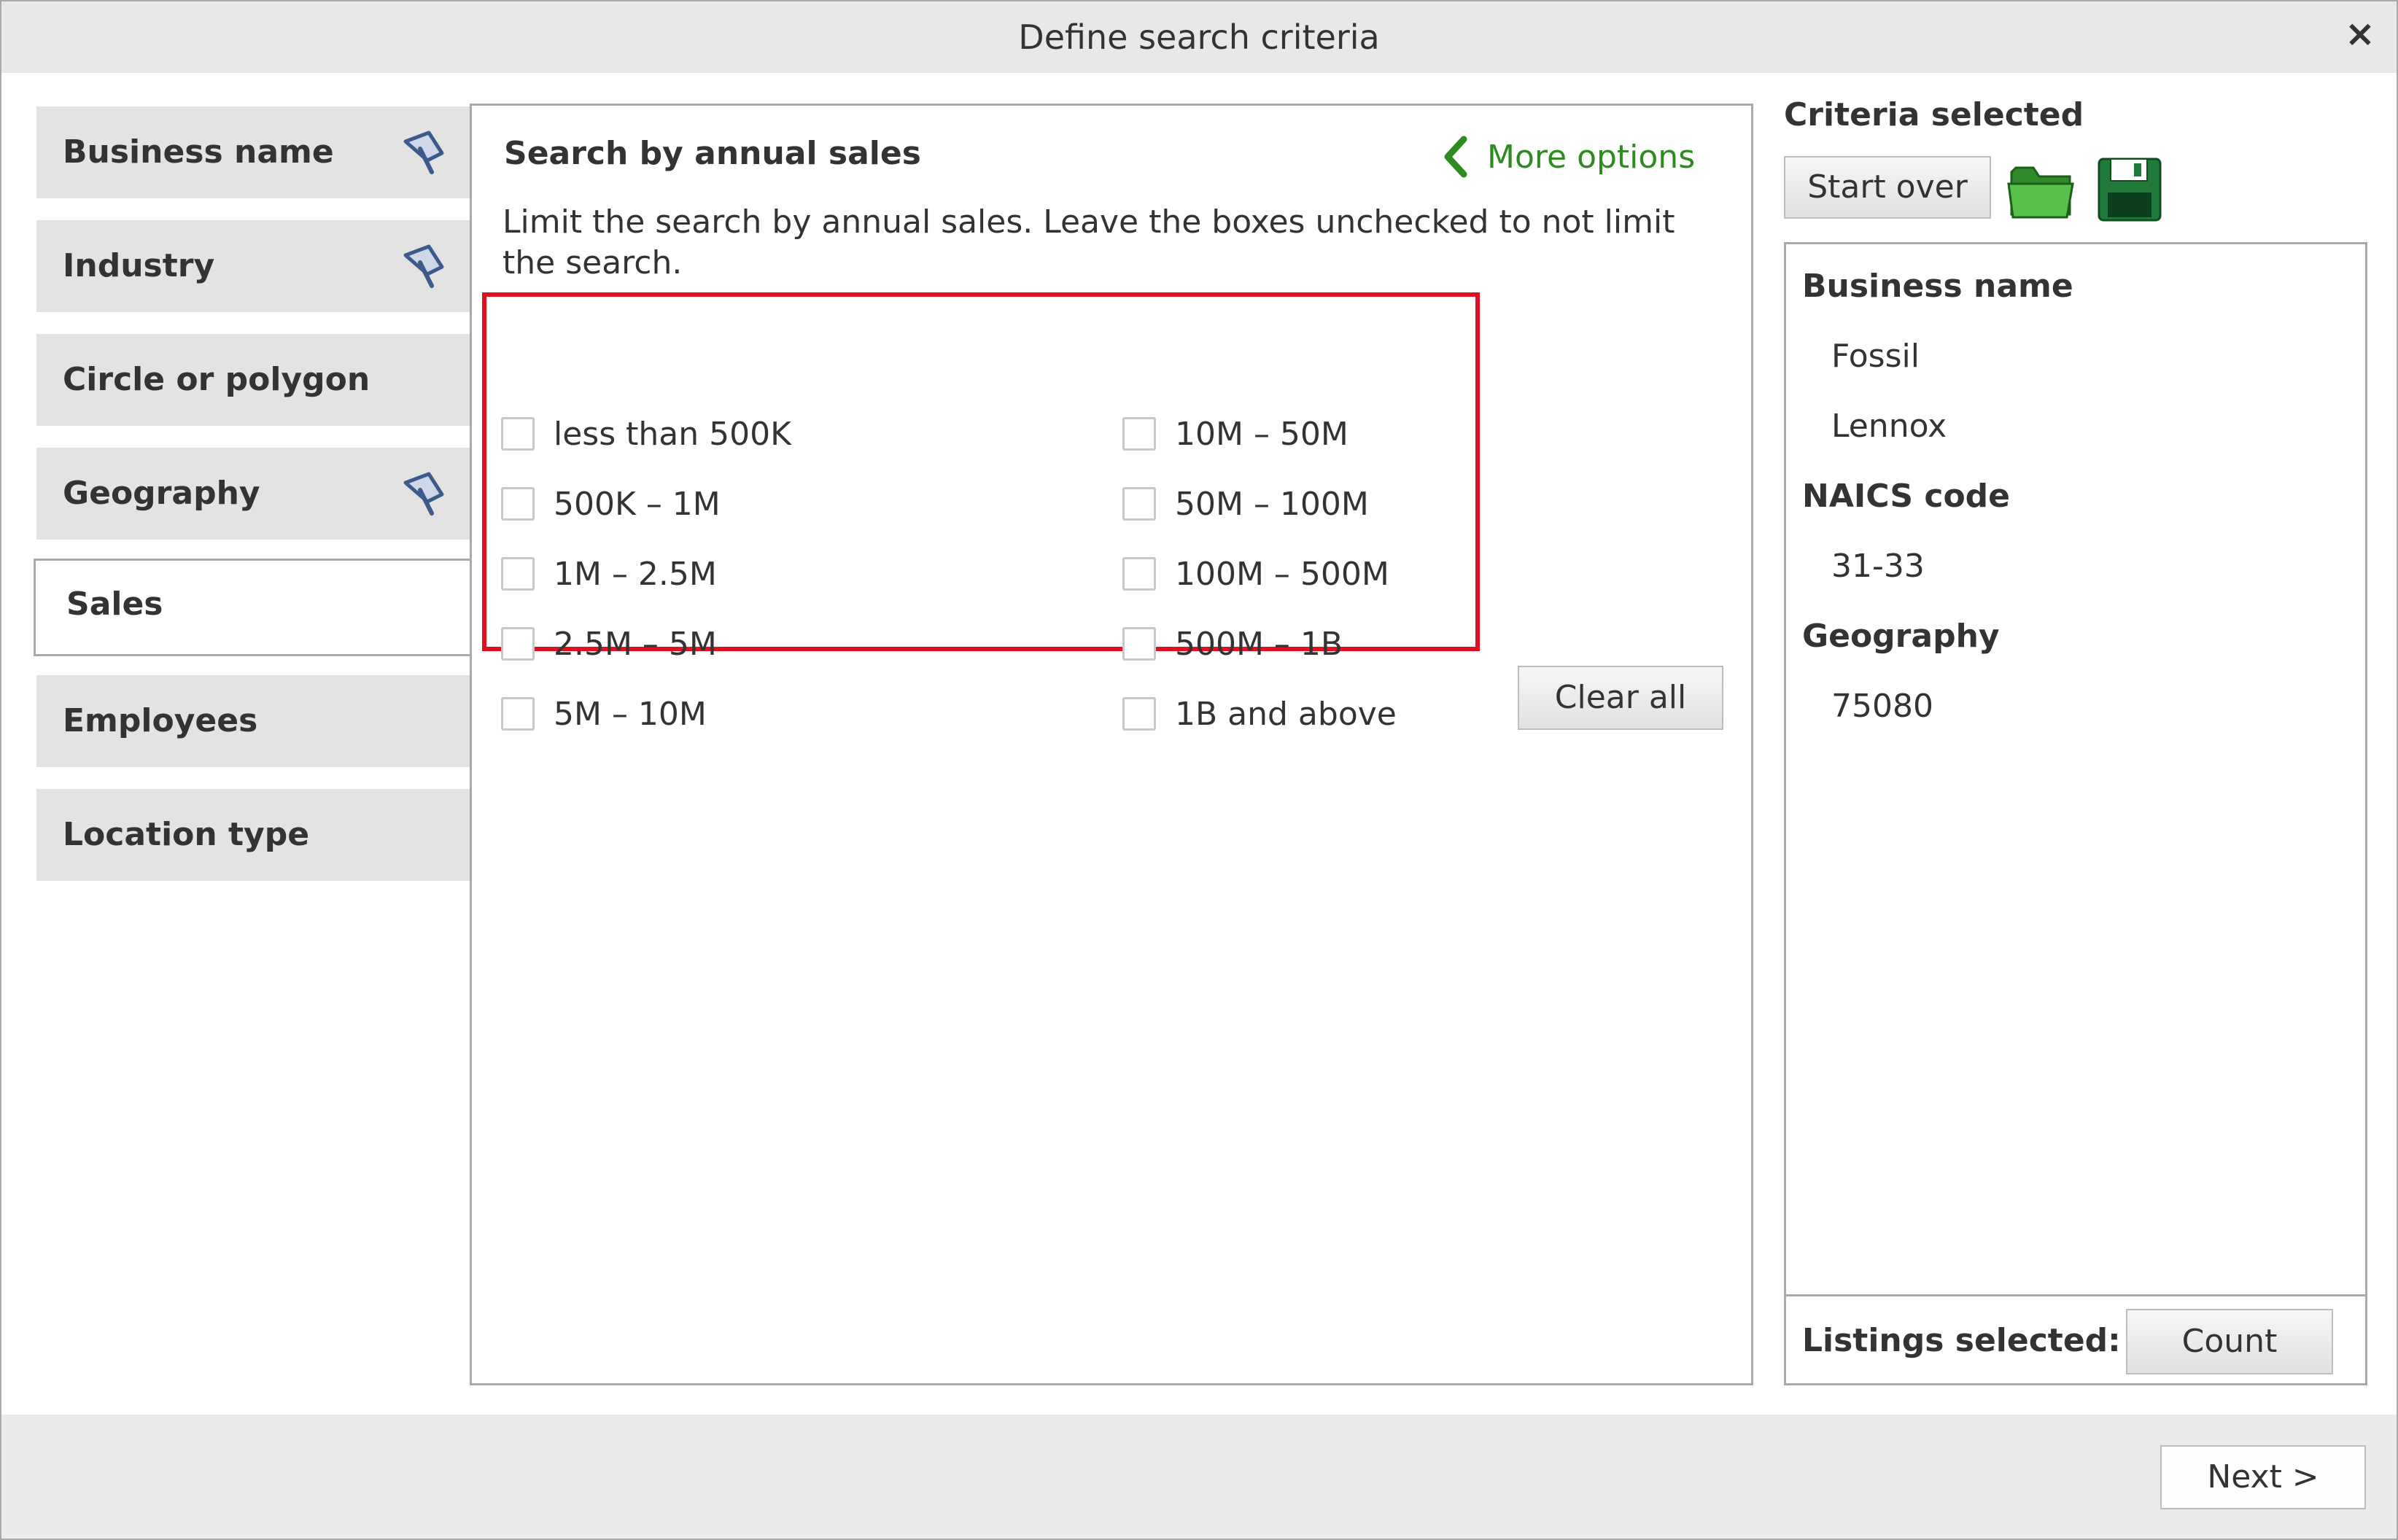 Image resolution: width=2398 pixels, height=1540 pixels. I want to click on criteria-value: 75080, so click(1882, 706).